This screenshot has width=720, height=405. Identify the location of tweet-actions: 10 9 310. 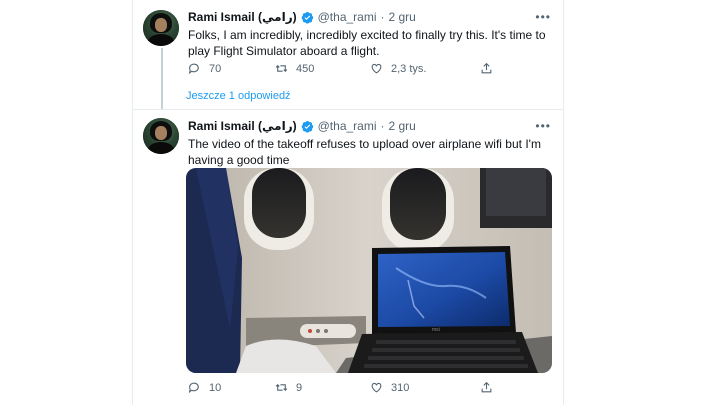
(363, 389).